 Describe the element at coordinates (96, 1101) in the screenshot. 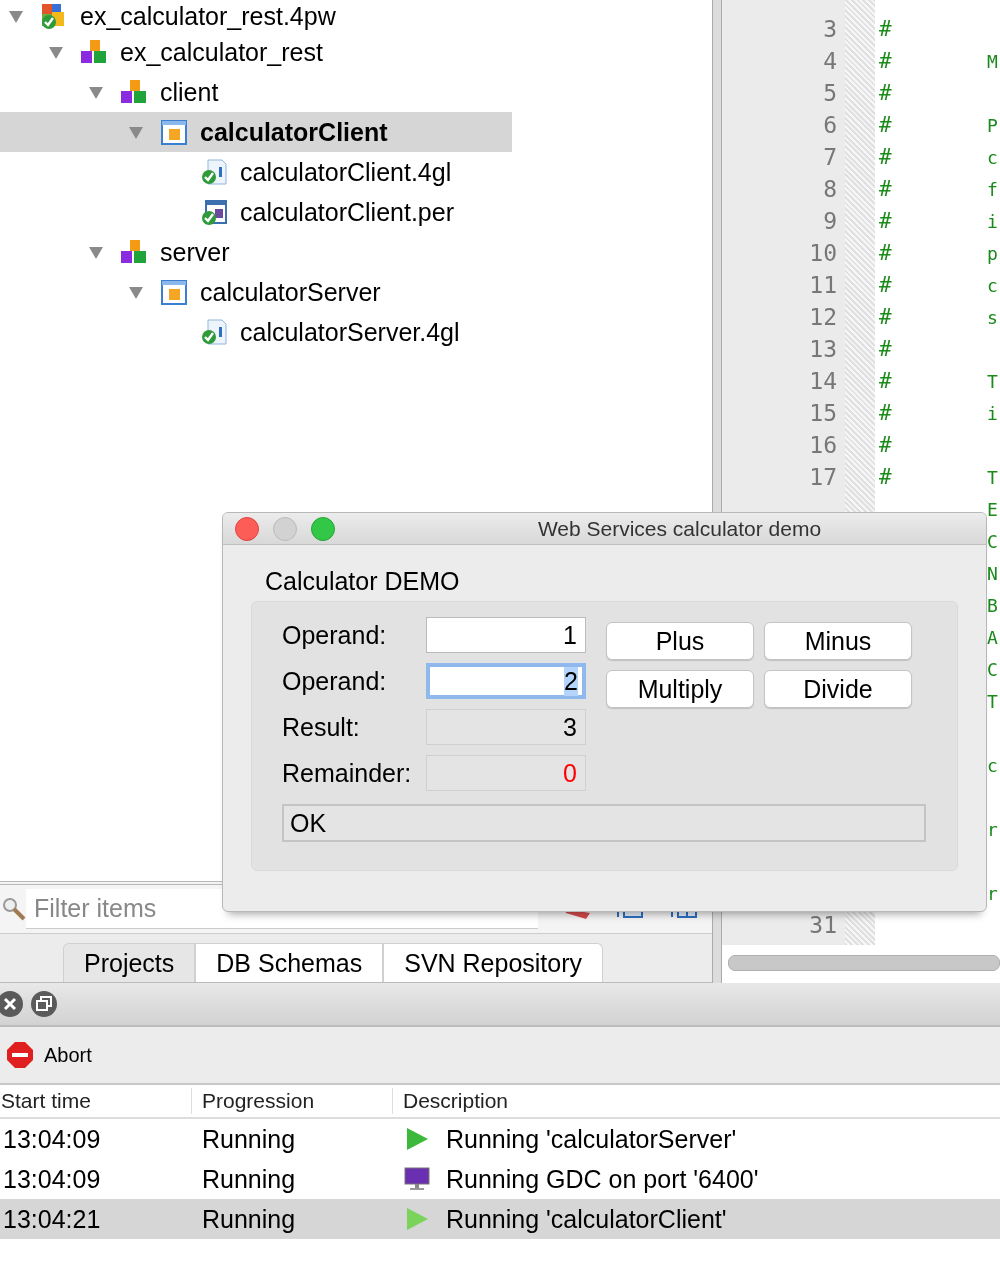

I see `column-header: Start time` at that location.